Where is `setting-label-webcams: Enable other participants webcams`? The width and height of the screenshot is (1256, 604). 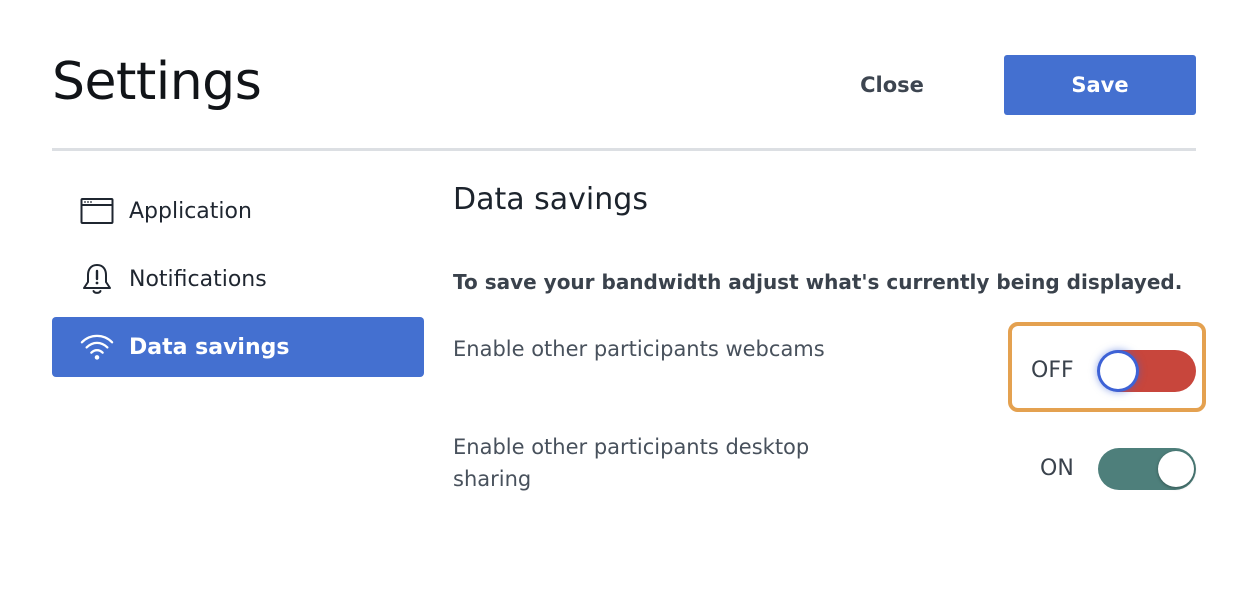
setting-label-webcams: Enable other participants webcams is located at coordinates (639, 349).